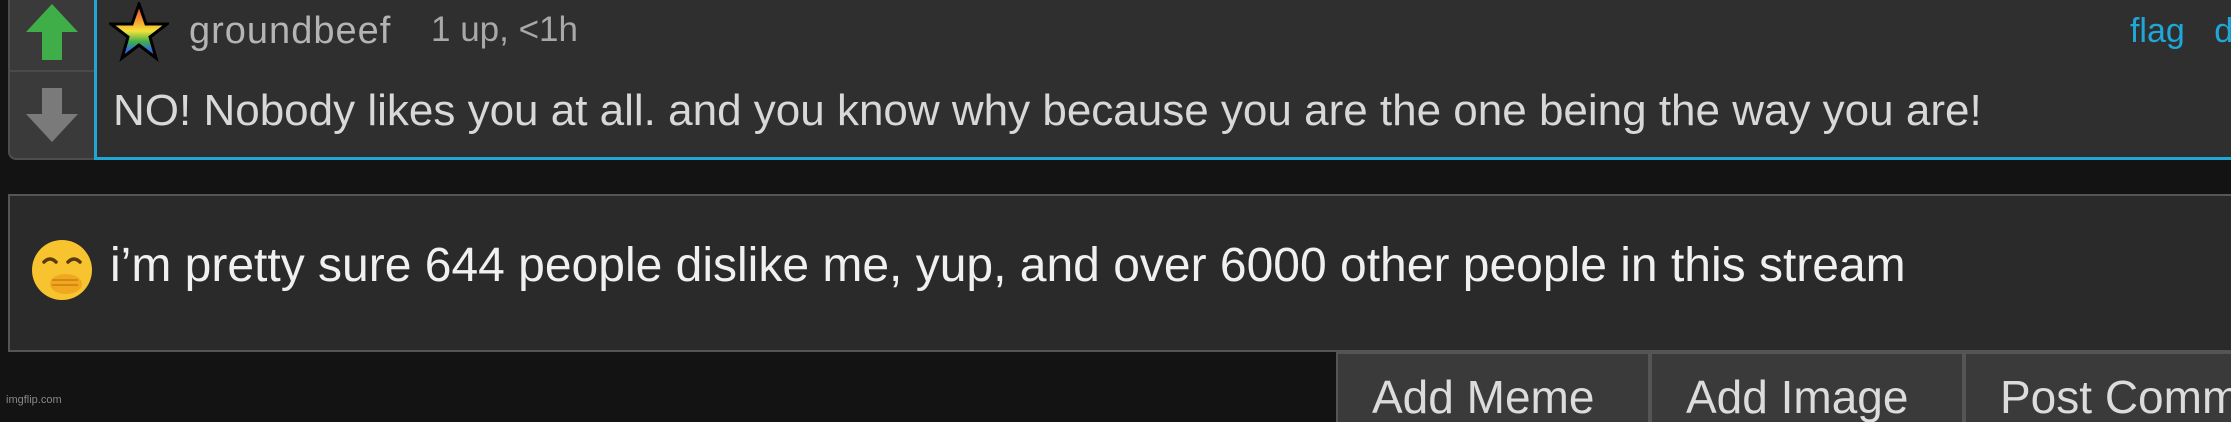 This screenshot has height=422, width=2231. What do you see at coordinates (34, 400) in the screenshot?
I see `watermark: imgflip.com` at bounding box center [34, 400].